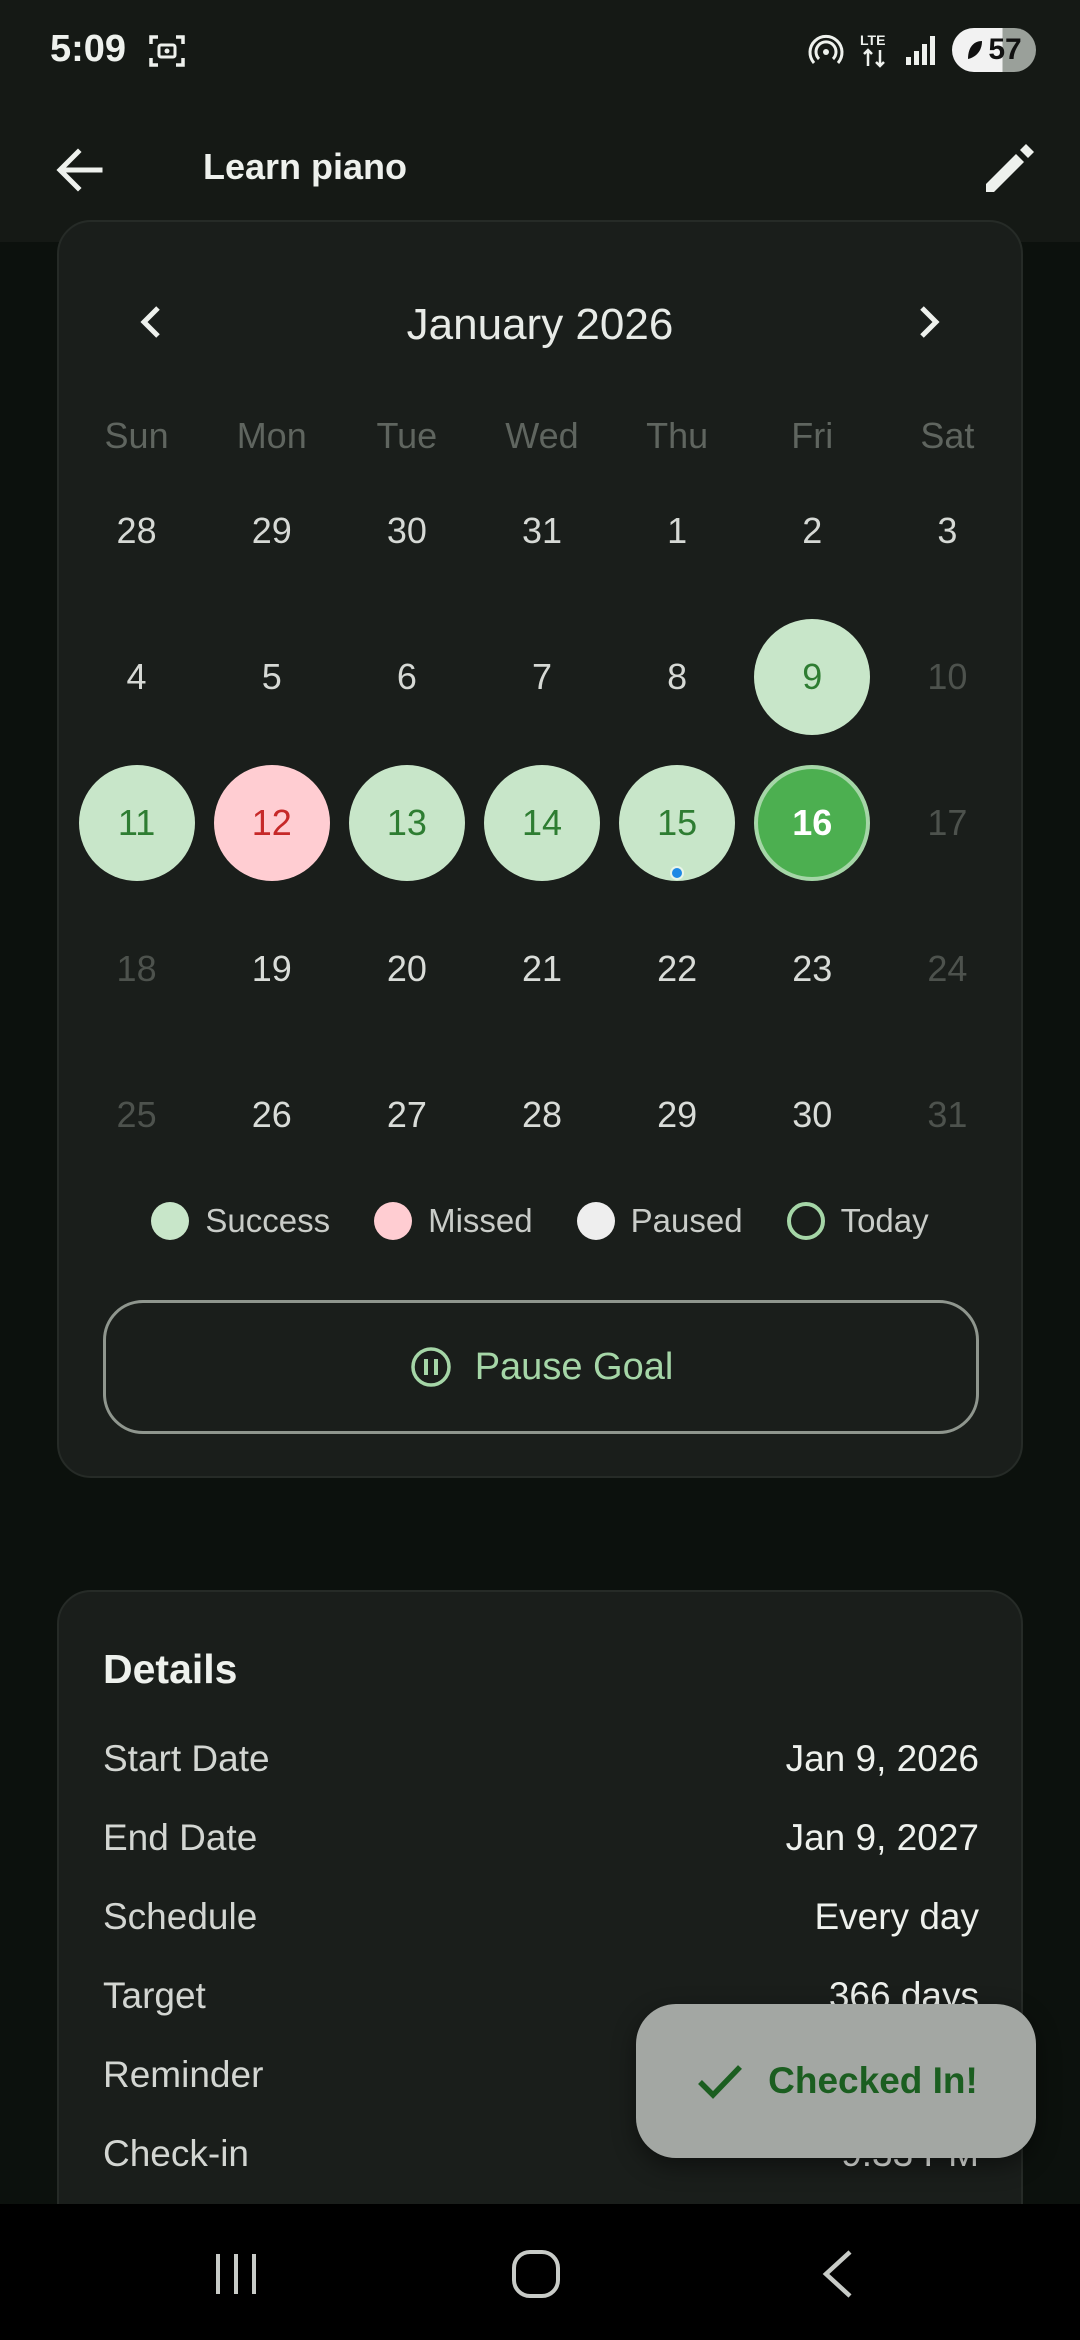  I want to click on day-number: 17, so click(947, 822).